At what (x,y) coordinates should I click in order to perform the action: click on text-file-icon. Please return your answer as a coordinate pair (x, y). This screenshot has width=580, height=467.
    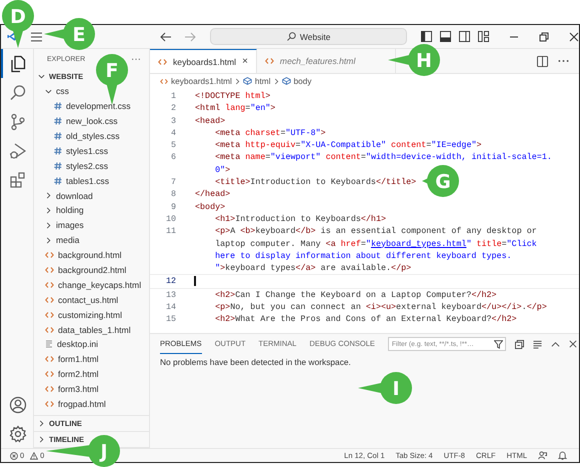
    Looking at the image, I should click on (49, 344).